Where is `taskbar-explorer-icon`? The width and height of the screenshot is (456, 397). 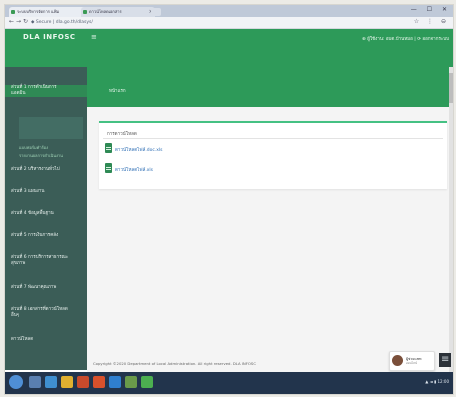
taskbar-explorer-icon is located at coordinates (35, 382).